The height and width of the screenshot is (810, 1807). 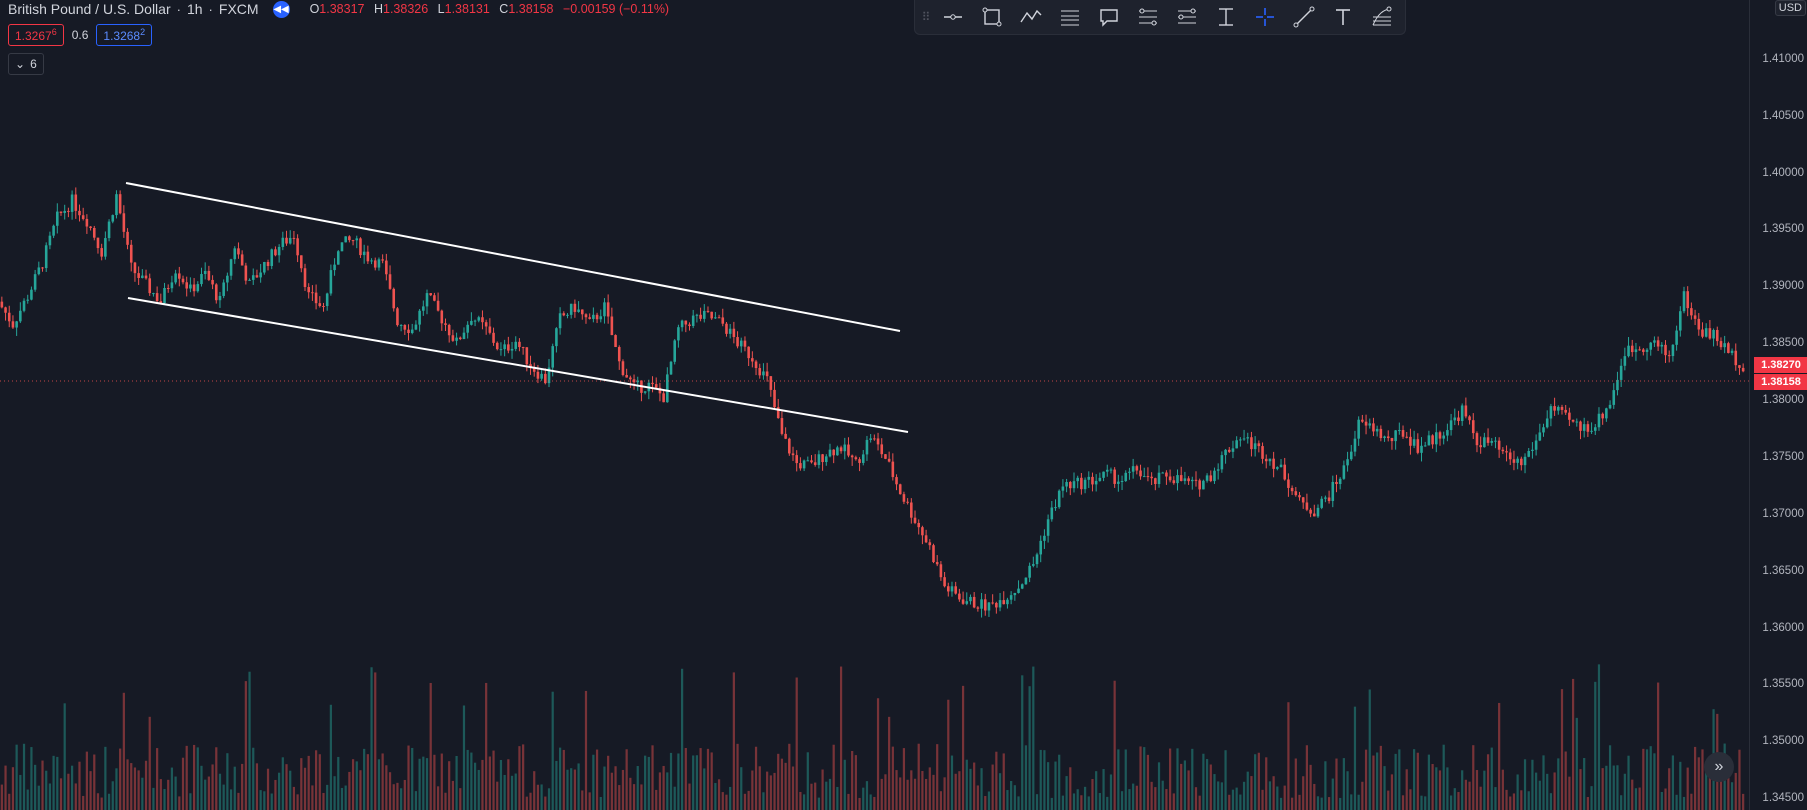 I want to click on currency-selector: USD, so click(x=1790, y=8).